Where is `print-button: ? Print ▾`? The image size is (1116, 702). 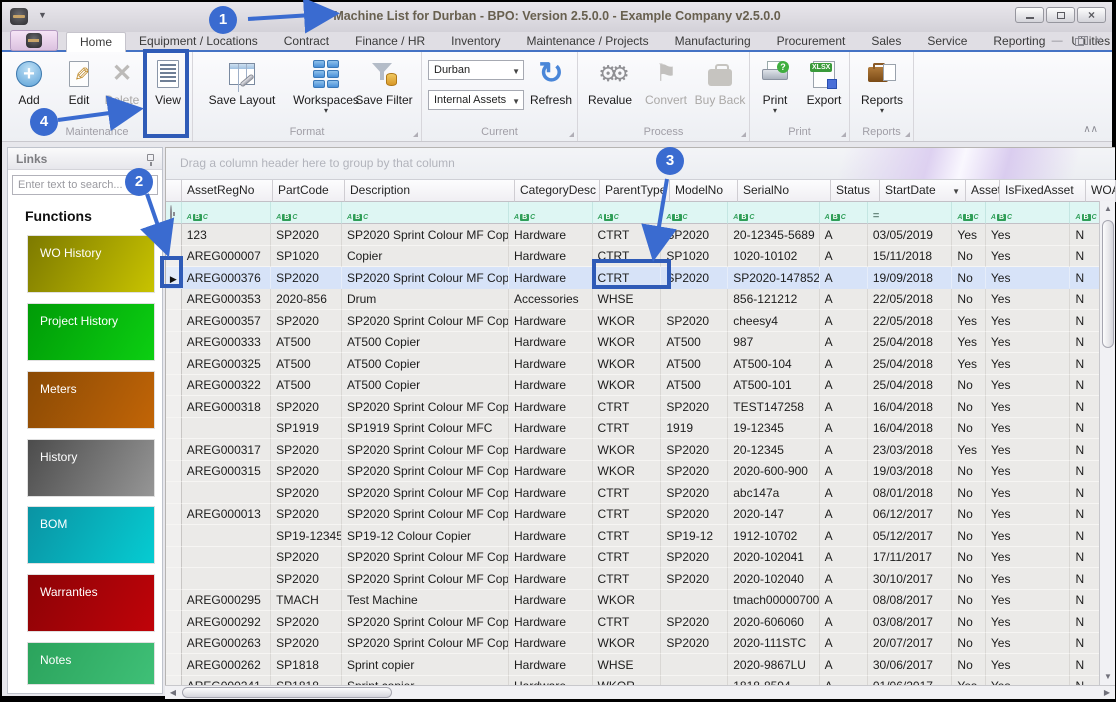 print-button: ? Print ▾ is located at coordinates (775, 85).